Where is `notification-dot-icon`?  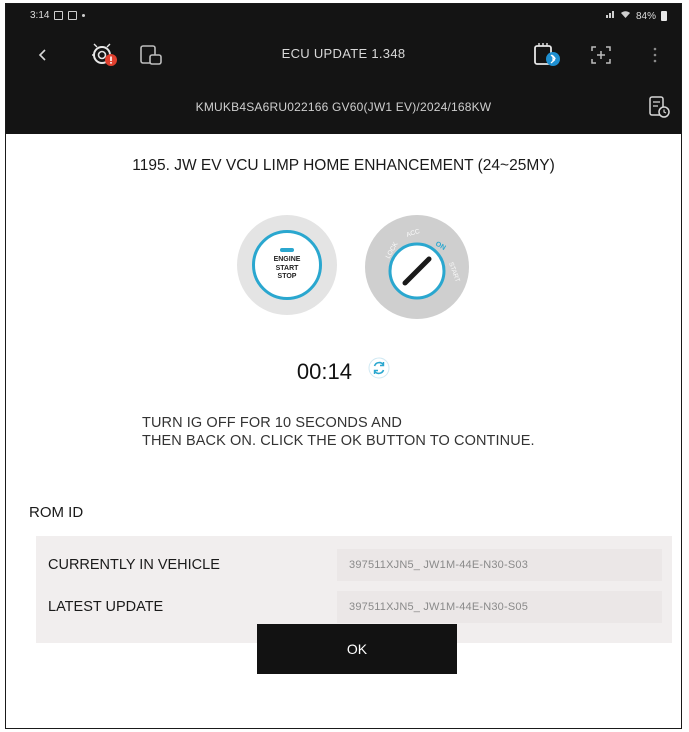 notification-dot-icon is located at coordinates (84, 15).